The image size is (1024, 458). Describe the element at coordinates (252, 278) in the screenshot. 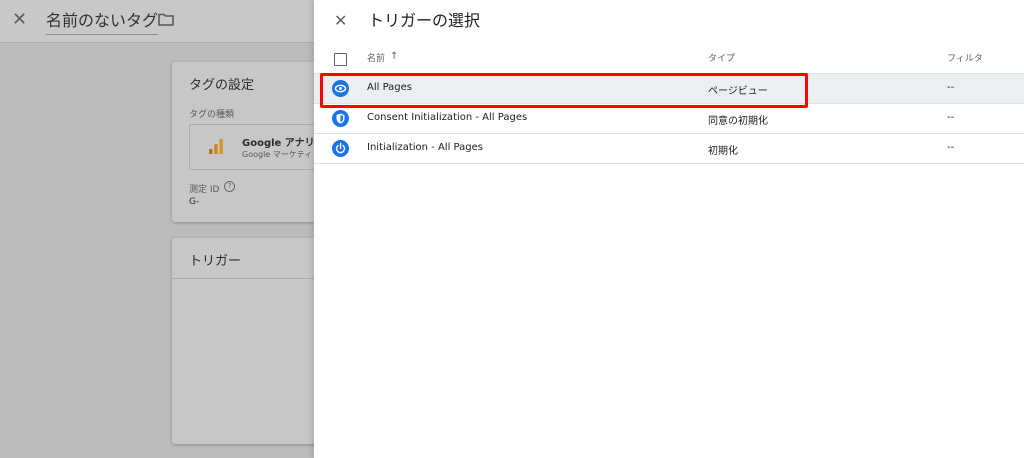

I see `divider` at that location.